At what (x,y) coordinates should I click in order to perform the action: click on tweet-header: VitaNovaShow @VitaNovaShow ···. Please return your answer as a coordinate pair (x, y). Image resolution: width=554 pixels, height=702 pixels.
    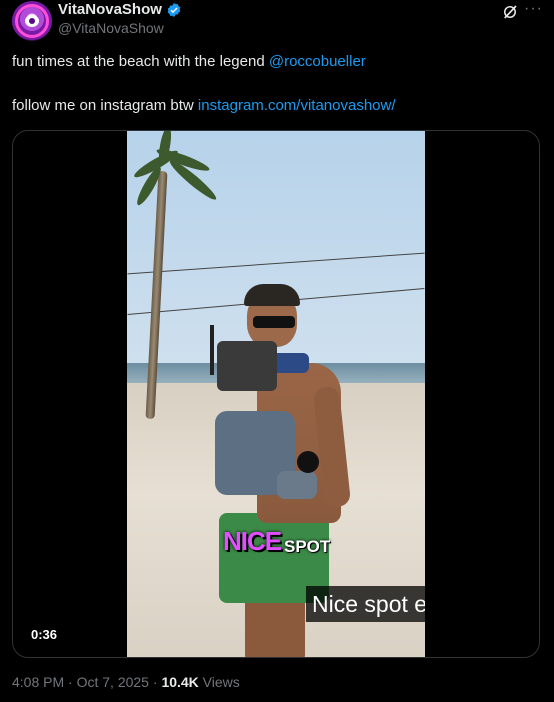
    Looking at the image, I should click on (277, 22).